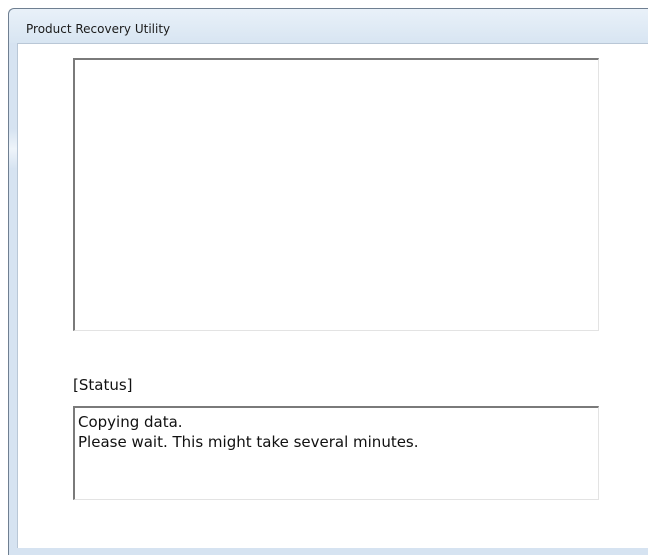 This screenshot has width=648, height=555. Describe the element at coordinates (328, 26) in the screenshot. I see `title-bar: Product Recovery Utility` at that location.